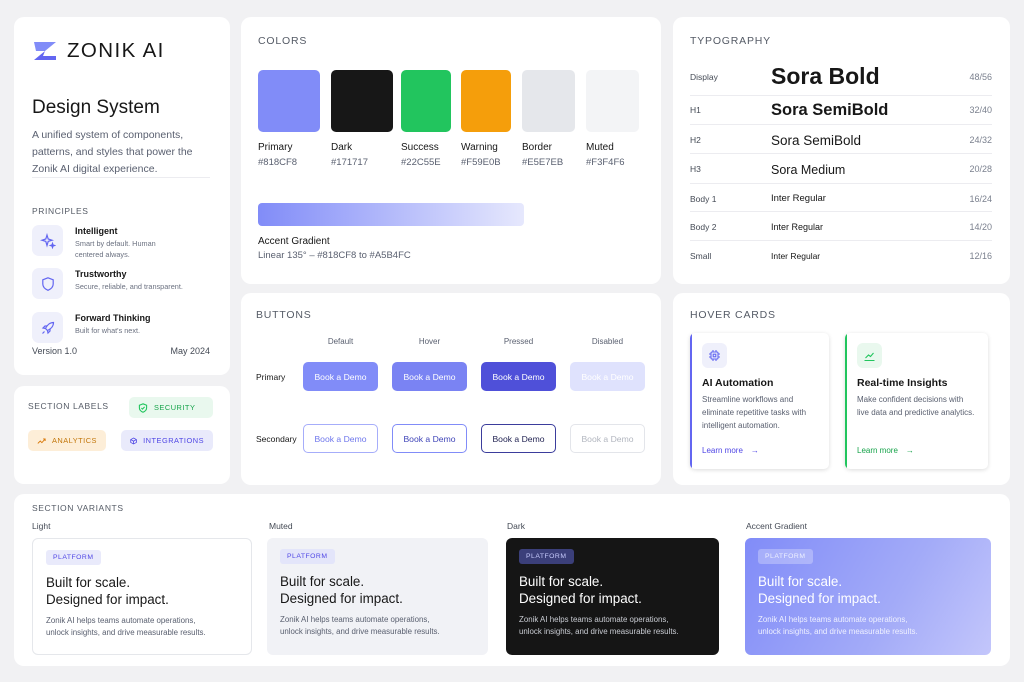 The width and height of the screenshot is (1024, 682). I want to click on type-label: Body 1, so click(703, 199).